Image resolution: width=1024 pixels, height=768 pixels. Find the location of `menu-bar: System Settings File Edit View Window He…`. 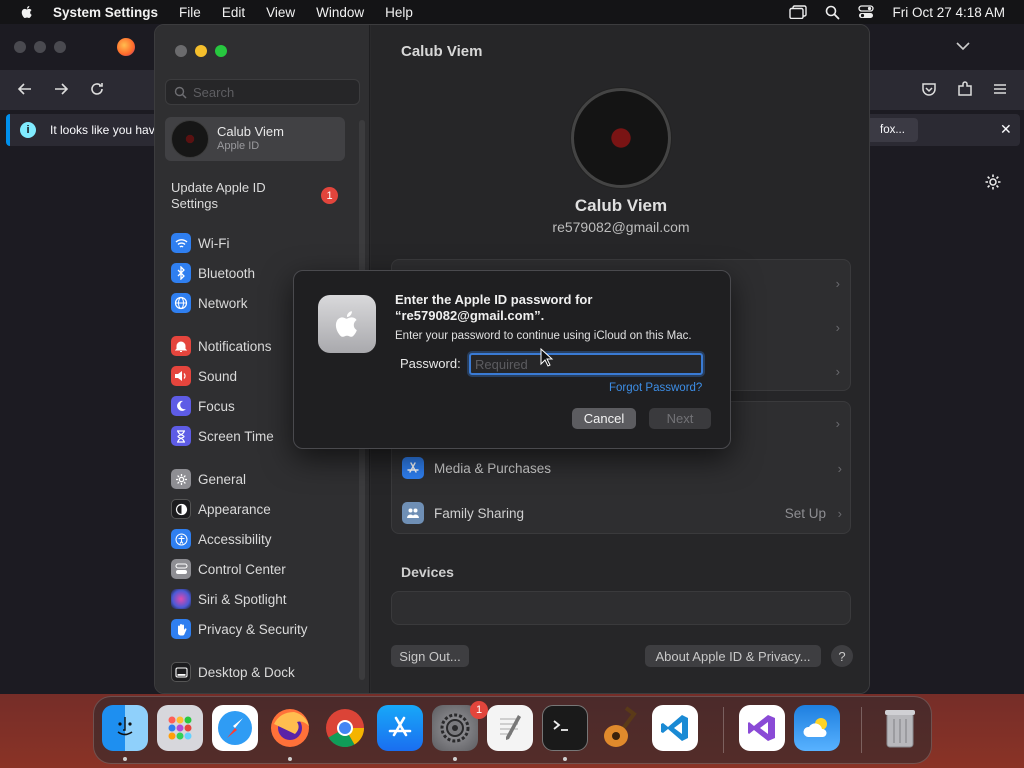

menu-bar: System Settings File Edit View Window He… is located at coordinates (512, 12).